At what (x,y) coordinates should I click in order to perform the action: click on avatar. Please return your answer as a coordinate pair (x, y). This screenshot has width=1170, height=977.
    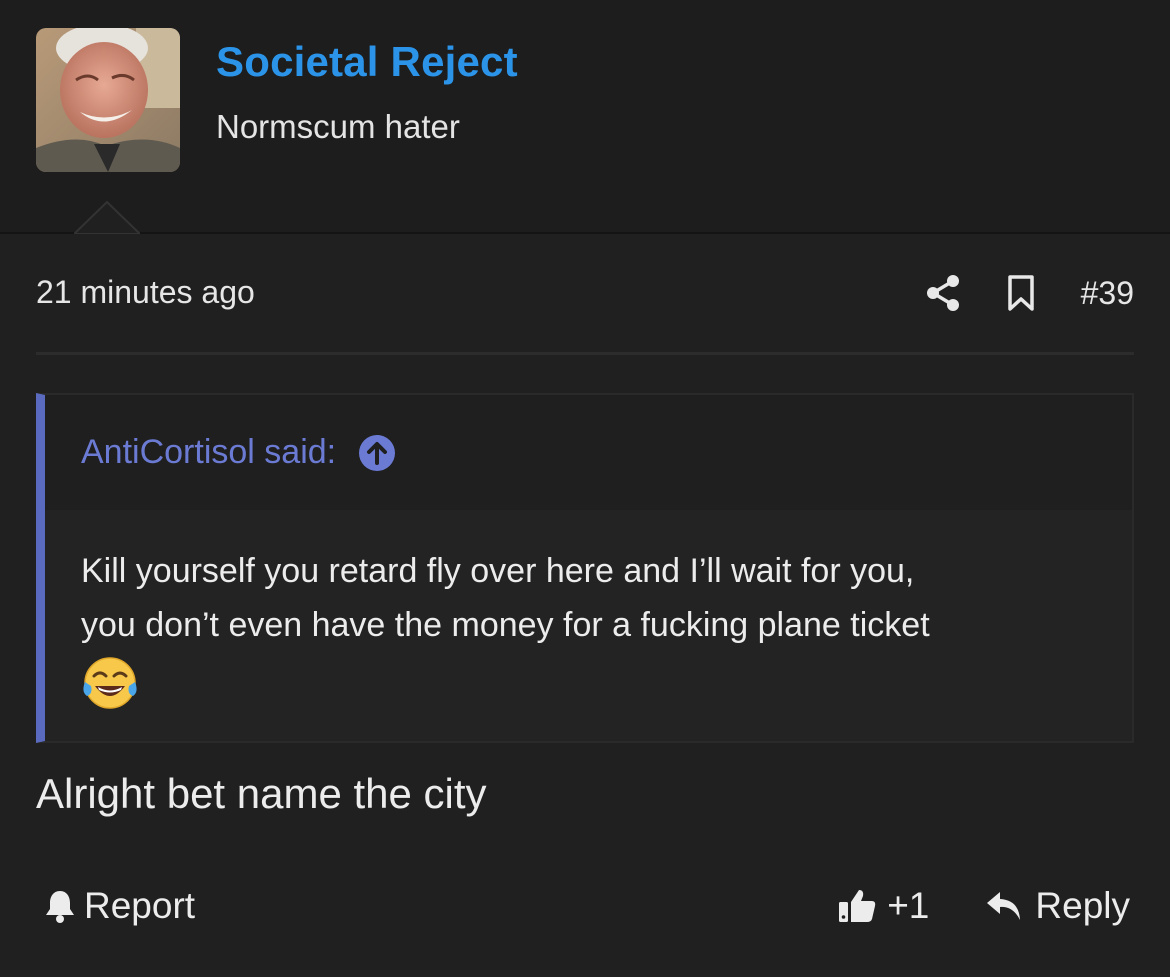
    Looking at the image, I should click on (108, 100).